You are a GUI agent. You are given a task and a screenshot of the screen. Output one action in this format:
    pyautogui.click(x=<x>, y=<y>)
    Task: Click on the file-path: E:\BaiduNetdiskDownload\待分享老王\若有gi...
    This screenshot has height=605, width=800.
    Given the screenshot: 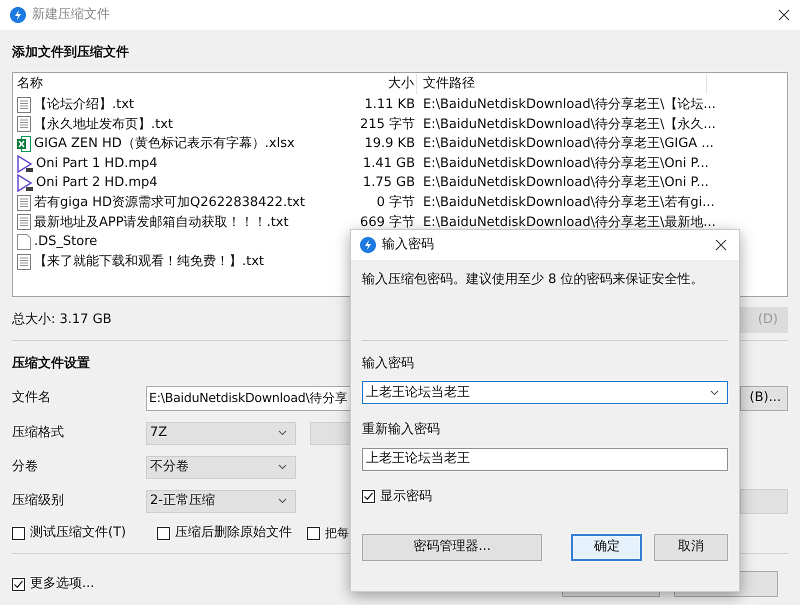 What is the action you would take?
    pyautogui.click(x=569, y=202)
    